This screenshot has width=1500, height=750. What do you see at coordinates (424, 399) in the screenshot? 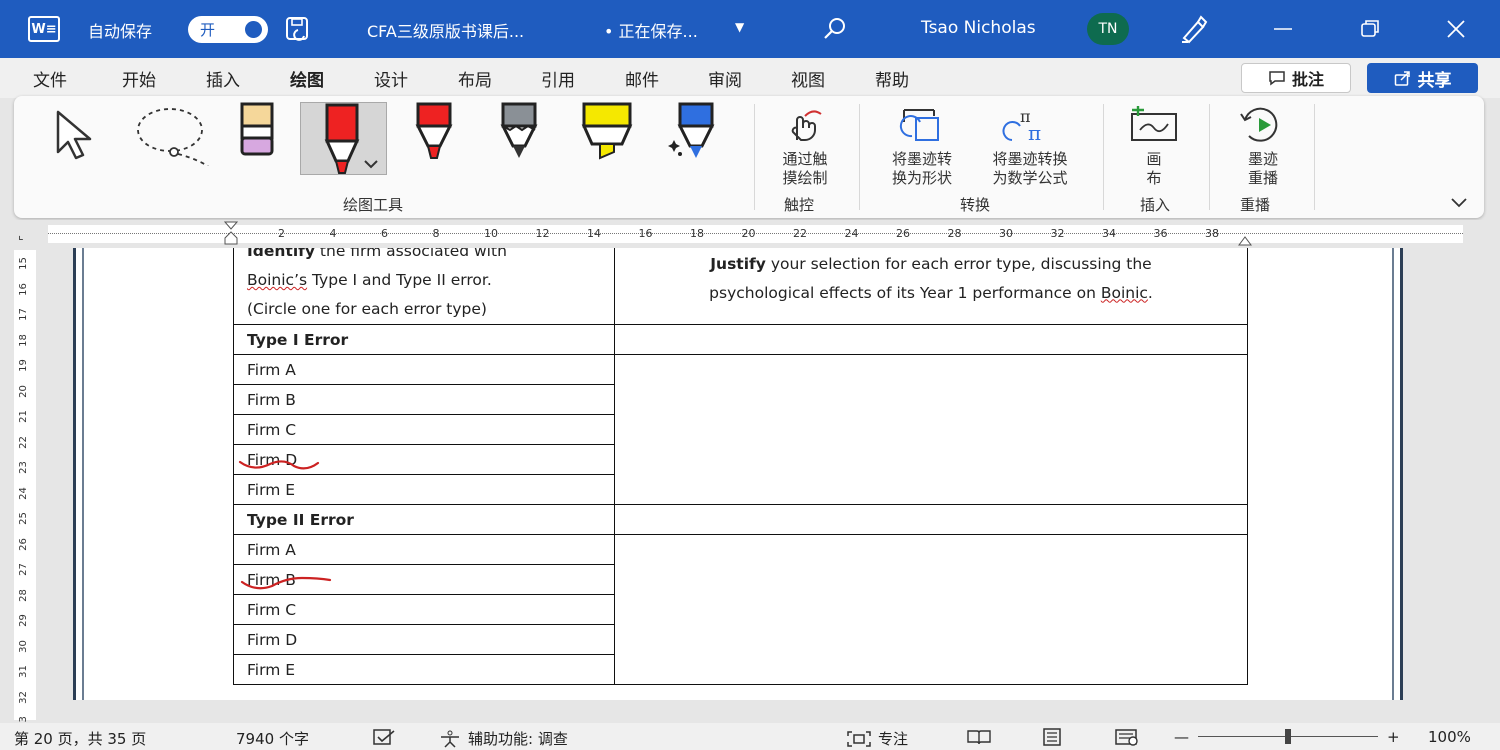
I see `table-row: Firm B` at bounding box center [424, 399].